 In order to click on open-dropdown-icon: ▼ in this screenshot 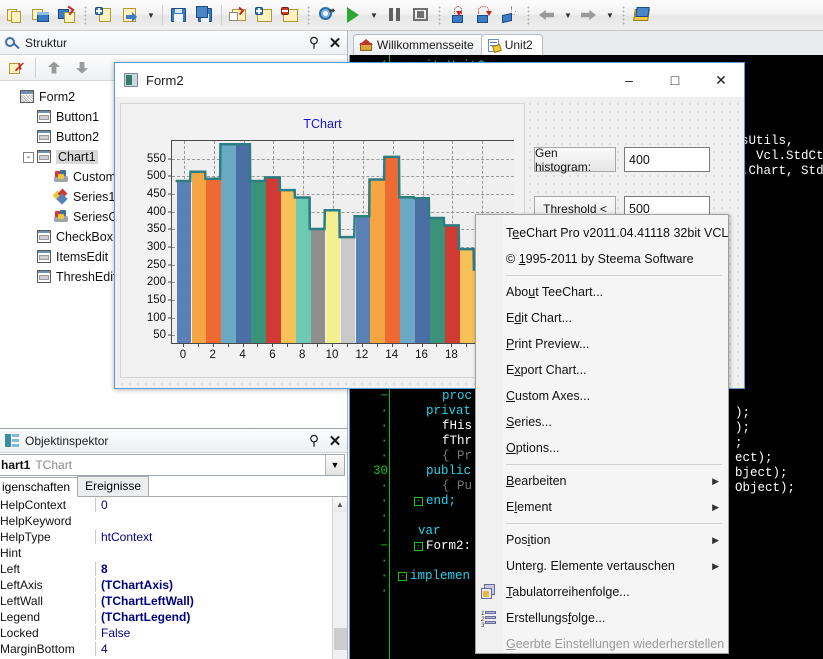, I will do `click(151, 15)`.